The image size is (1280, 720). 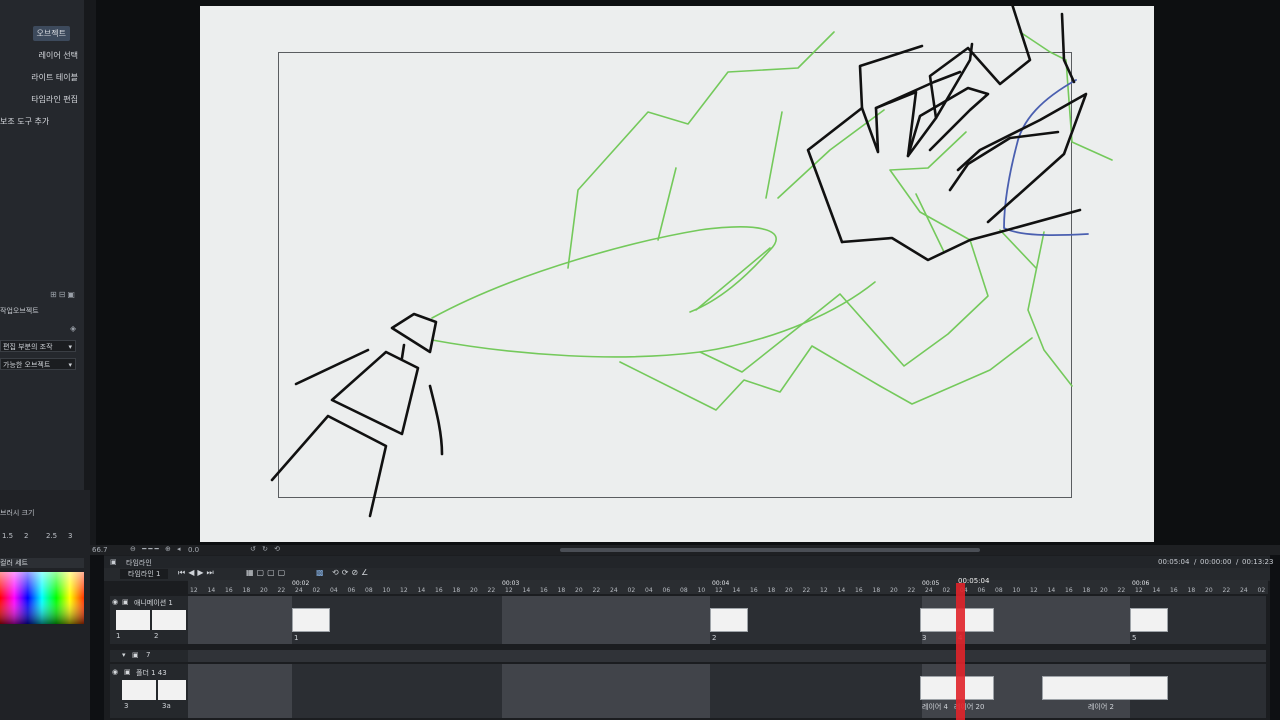 I want to click on cel-label-1: 1, so click(x=296, y=638).